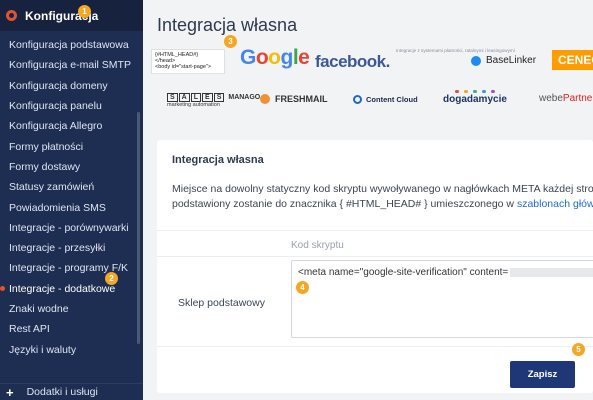 Image resolution: width=593 pixels, height=400 pixels. Describe the element at coordinates (71, 106) in the screenshot. I see `sidebar-item-konfiguracja-panelu: Konfiguracja panelu` at that location.